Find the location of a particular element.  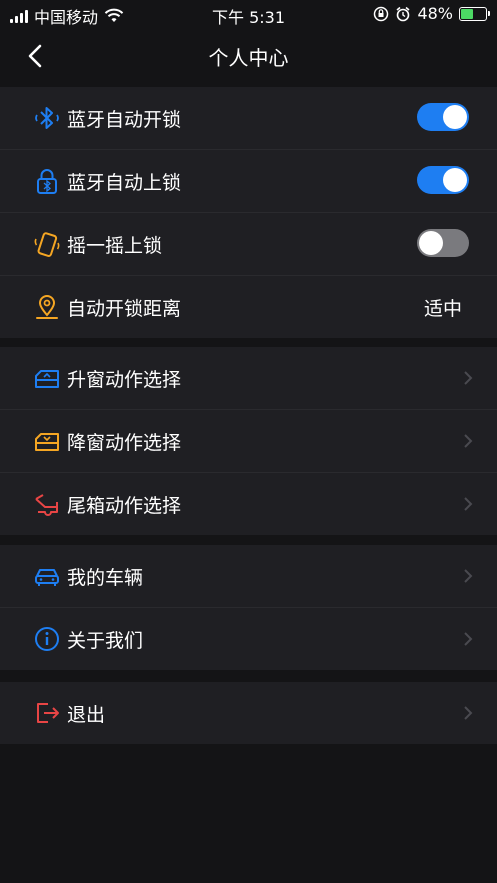

orientation-lock-icon is located at coordinates (381, 13).